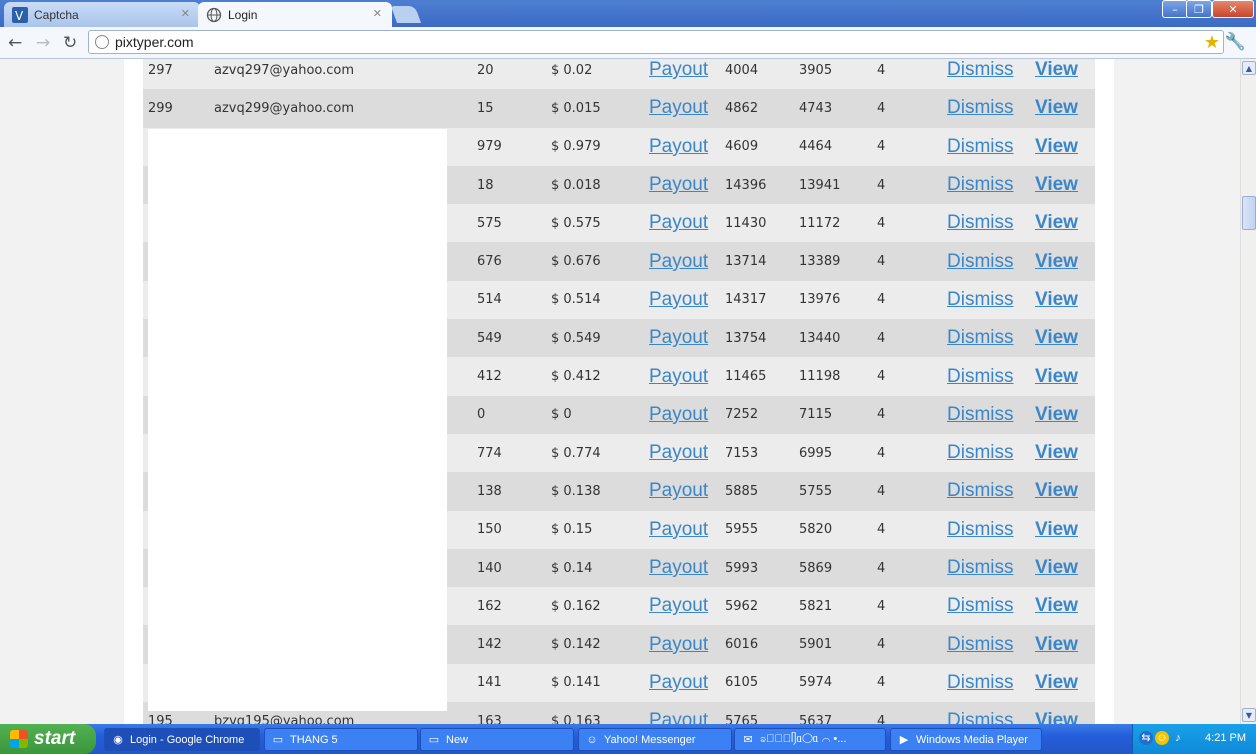 The width and height of the screenshot is (1256, 754). What do you see at coordinates (820, 338) in the screenshot?
I see `row-value-2: 13440` at bounding box center [820, 338].